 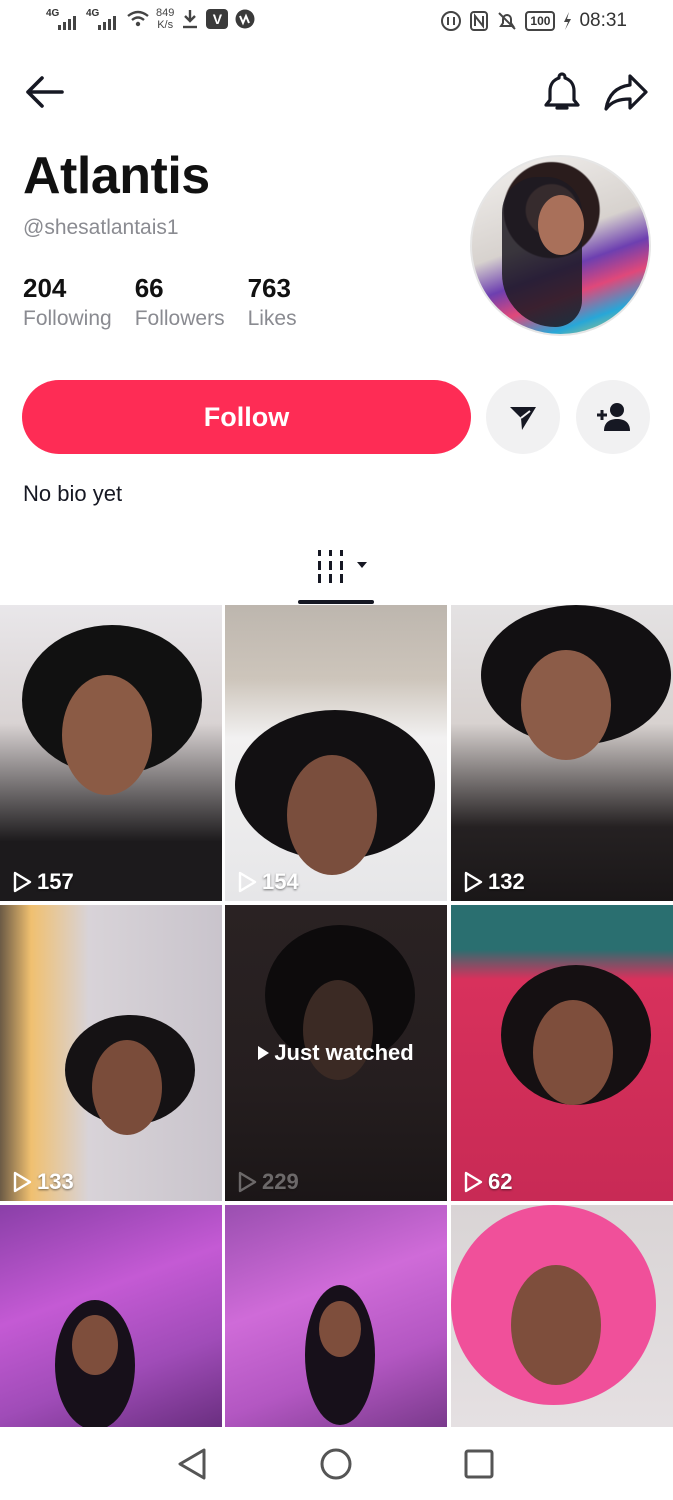 What do you see at coordinates (179, 318) in the screenshot?
I see `stat-label: Followers` at bounding box center [179, 318].